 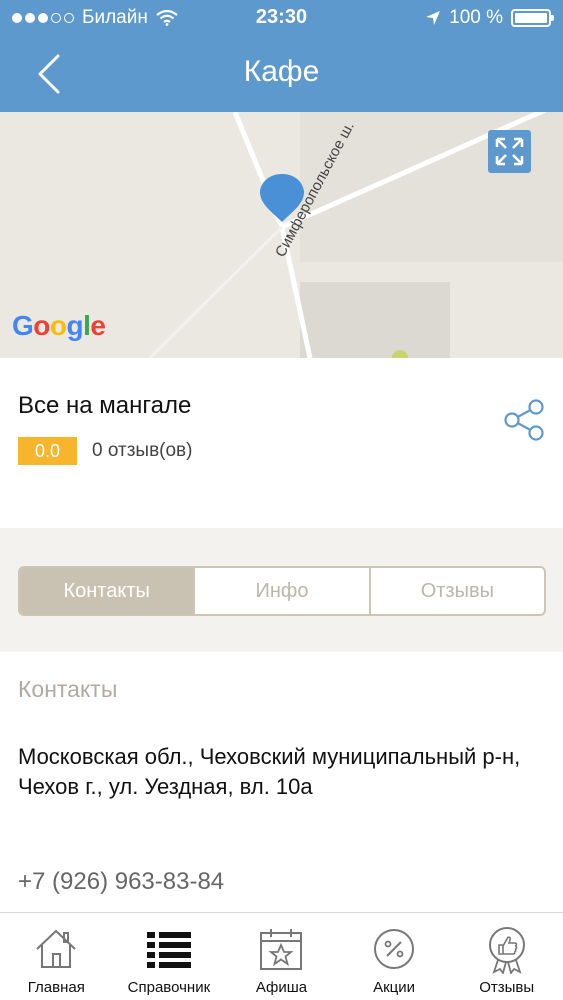 I want to click on nav-item-promos: Акции, so click(x=394, y=956).